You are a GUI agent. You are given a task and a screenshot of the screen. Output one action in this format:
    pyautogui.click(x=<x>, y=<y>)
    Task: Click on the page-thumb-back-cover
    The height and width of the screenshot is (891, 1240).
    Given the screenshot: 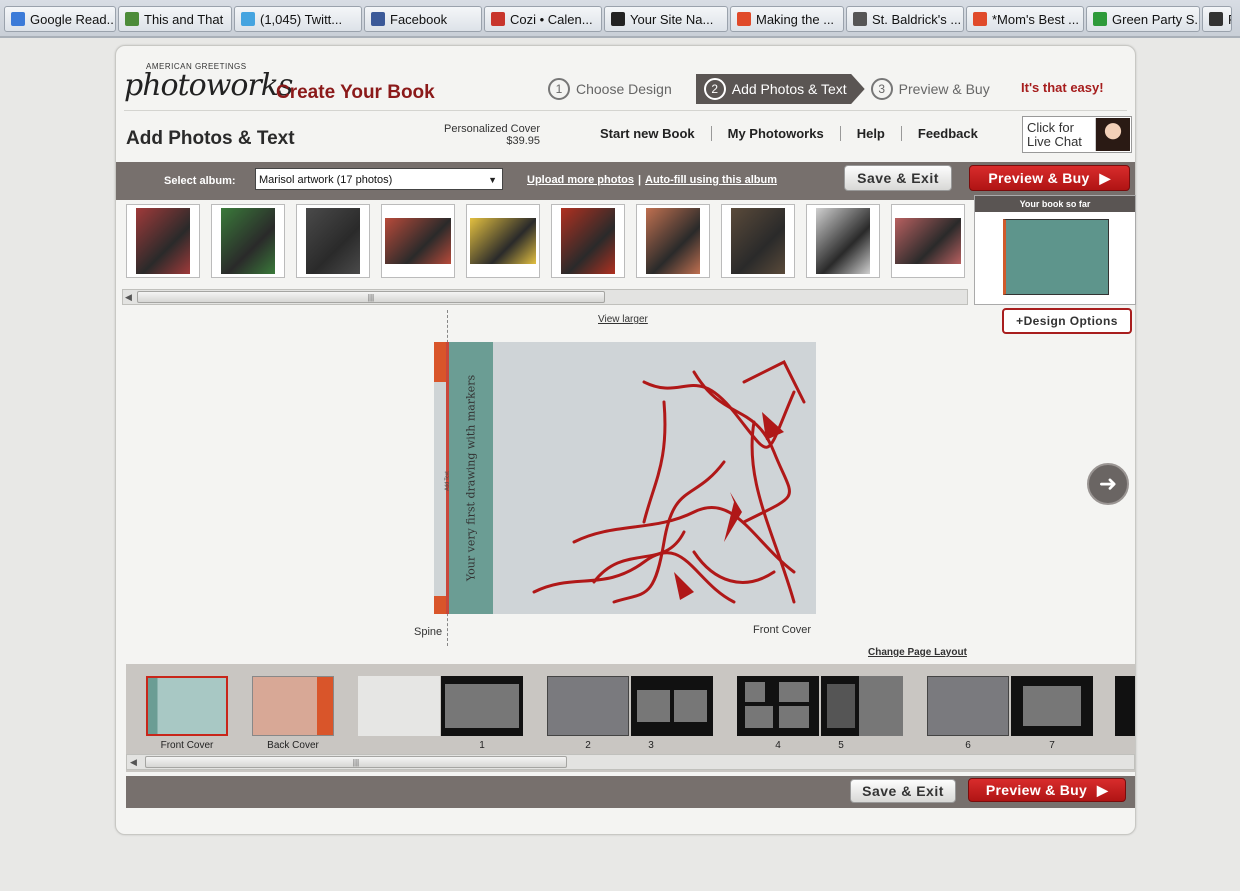 What is the action you would take?
    pyautogui.click(x=293, y=706)
    